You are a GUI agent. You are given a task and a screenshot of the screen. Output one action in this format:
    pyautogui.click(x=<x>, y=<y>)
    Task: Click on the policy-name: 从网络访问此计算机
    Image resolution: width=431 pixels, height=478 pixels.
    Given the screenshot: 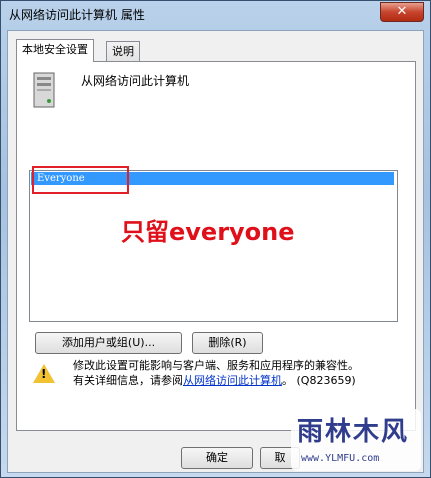 What is the action you would take?
    pyautogui.click(x=135, y=81)
    